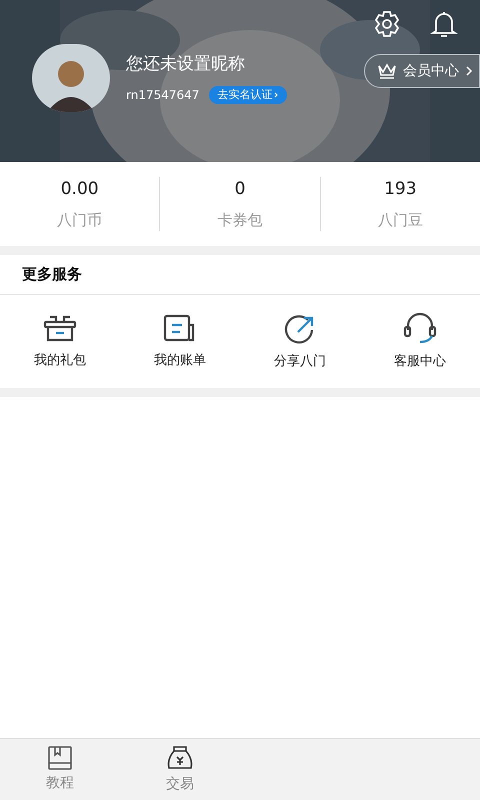 The image size is (480, 800). I want to click on stat-label: 八门豆, so click(400, 220).